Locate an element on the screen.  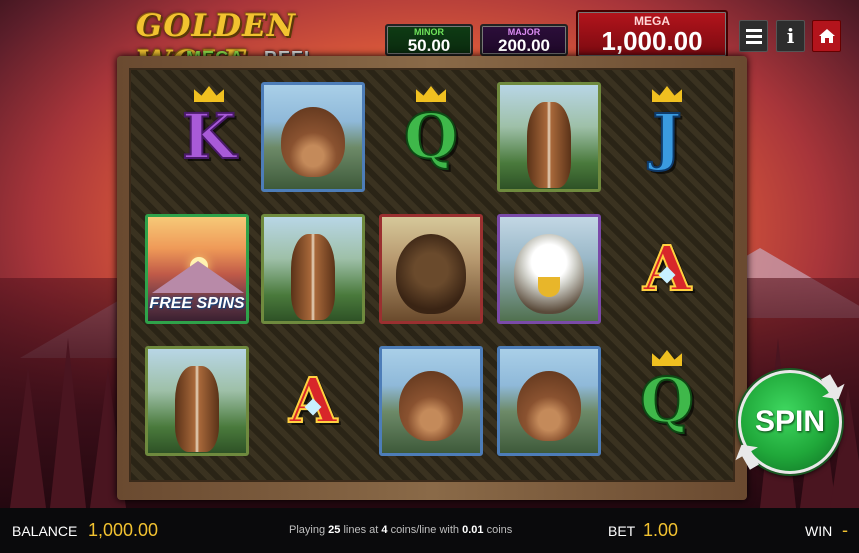
bet-label: BET is located at coordinates (622, 531).